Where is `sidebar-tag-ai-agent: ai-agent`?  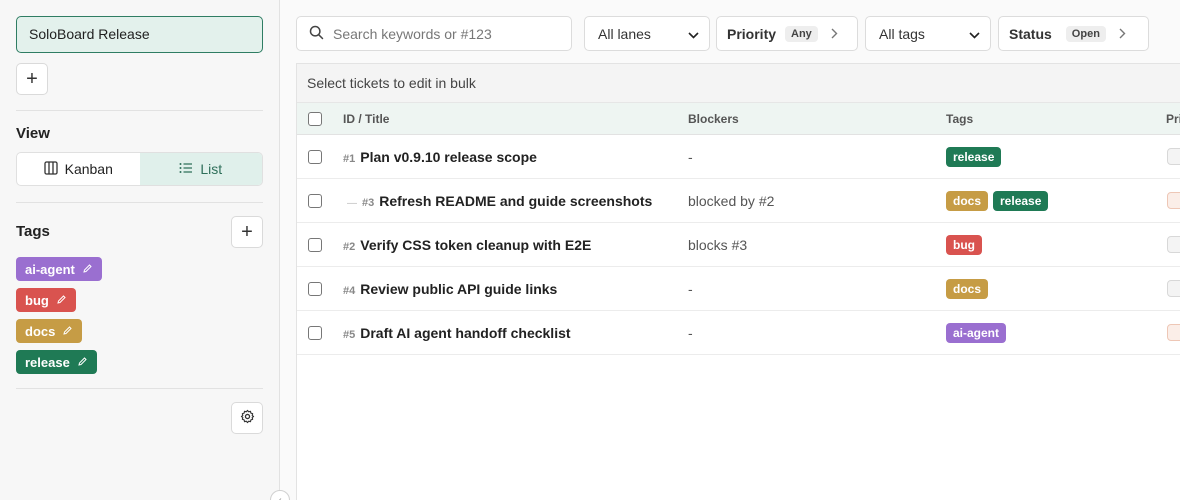
sidebar-tag-ai-agent: ai-agent is located at coordinates (59, 269).